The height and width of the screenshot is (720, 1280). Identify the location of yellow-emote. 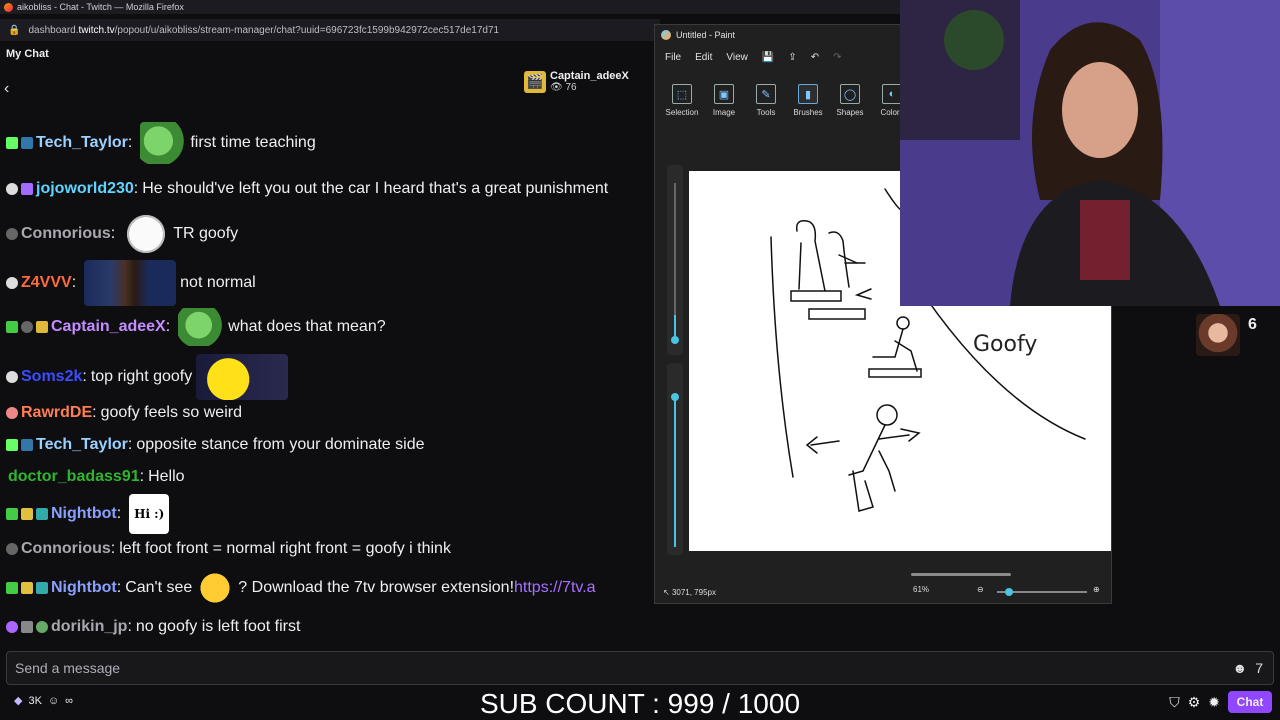
(242, 377).